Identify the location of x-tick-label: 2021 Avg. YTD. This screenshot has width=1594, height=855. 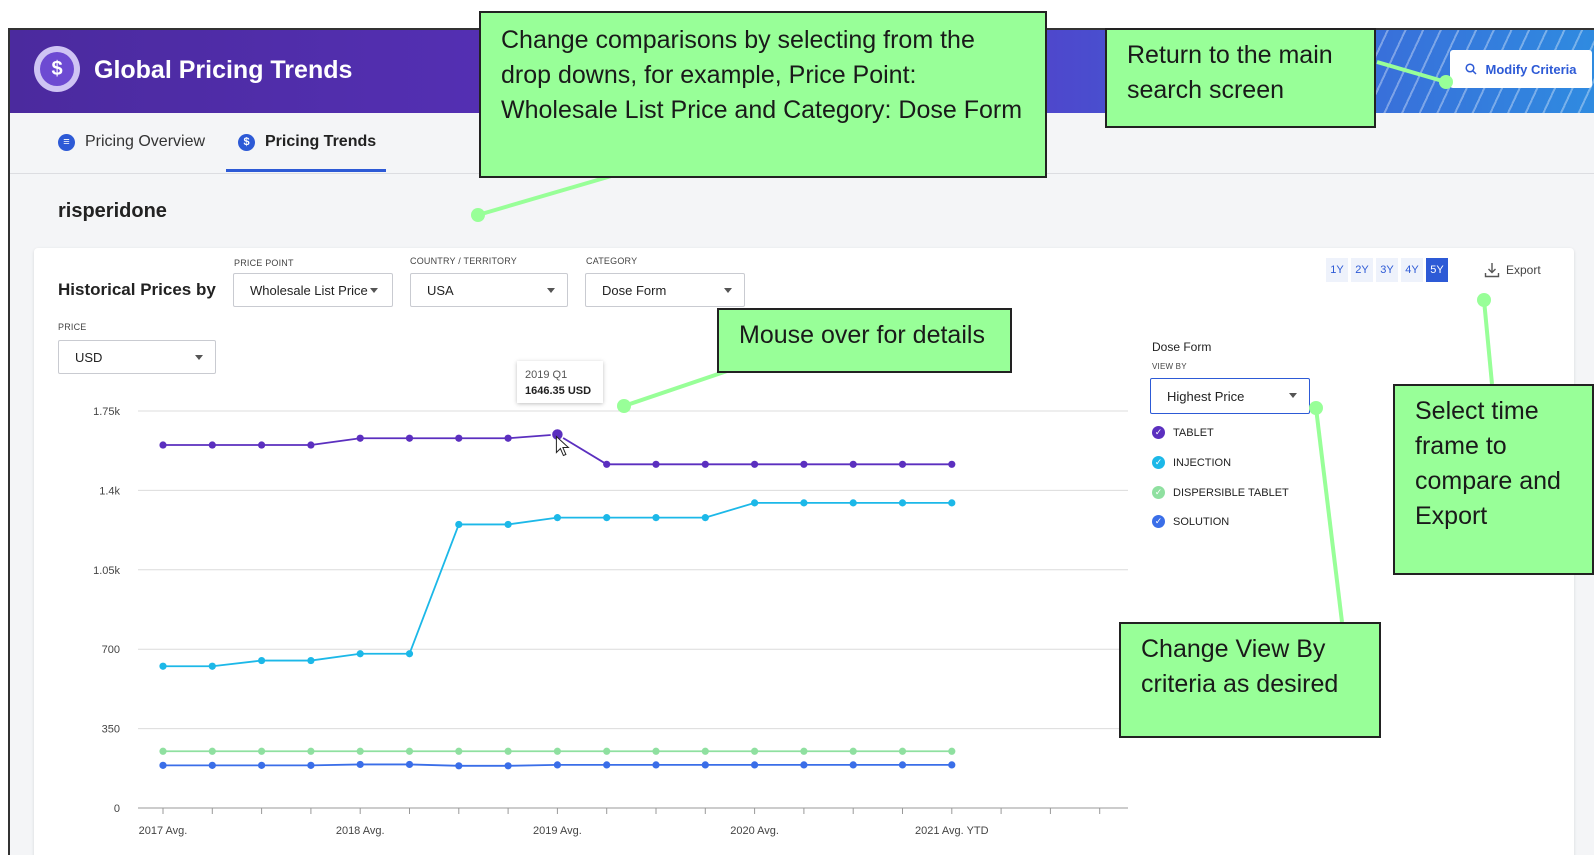
(952, 831).